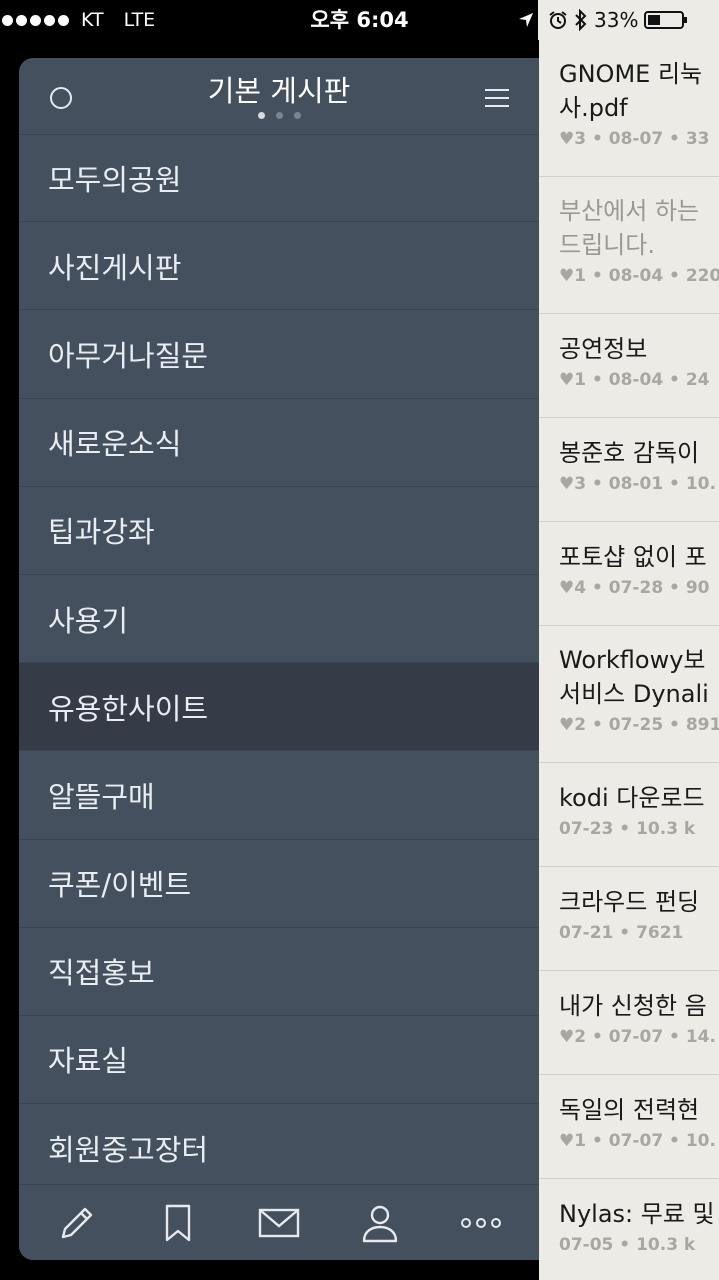 This screenshot has height=1280, width=719. I want to click on post-meta: 07-23 • 10.3 k, so click(627, 829).